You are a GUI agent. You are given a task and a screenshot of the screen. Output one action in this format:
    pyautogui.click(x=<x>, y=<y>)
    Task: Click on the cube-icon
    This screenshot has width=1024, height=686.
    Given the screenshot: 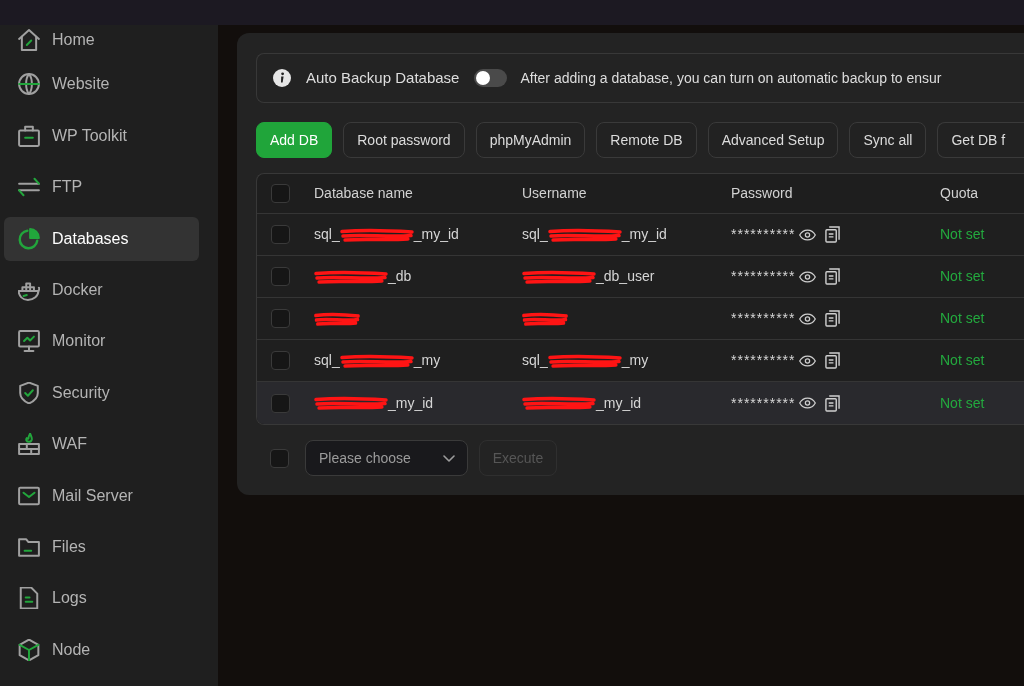 What is the action you would take?
    pyautogui.click(x=29, y=649)
    